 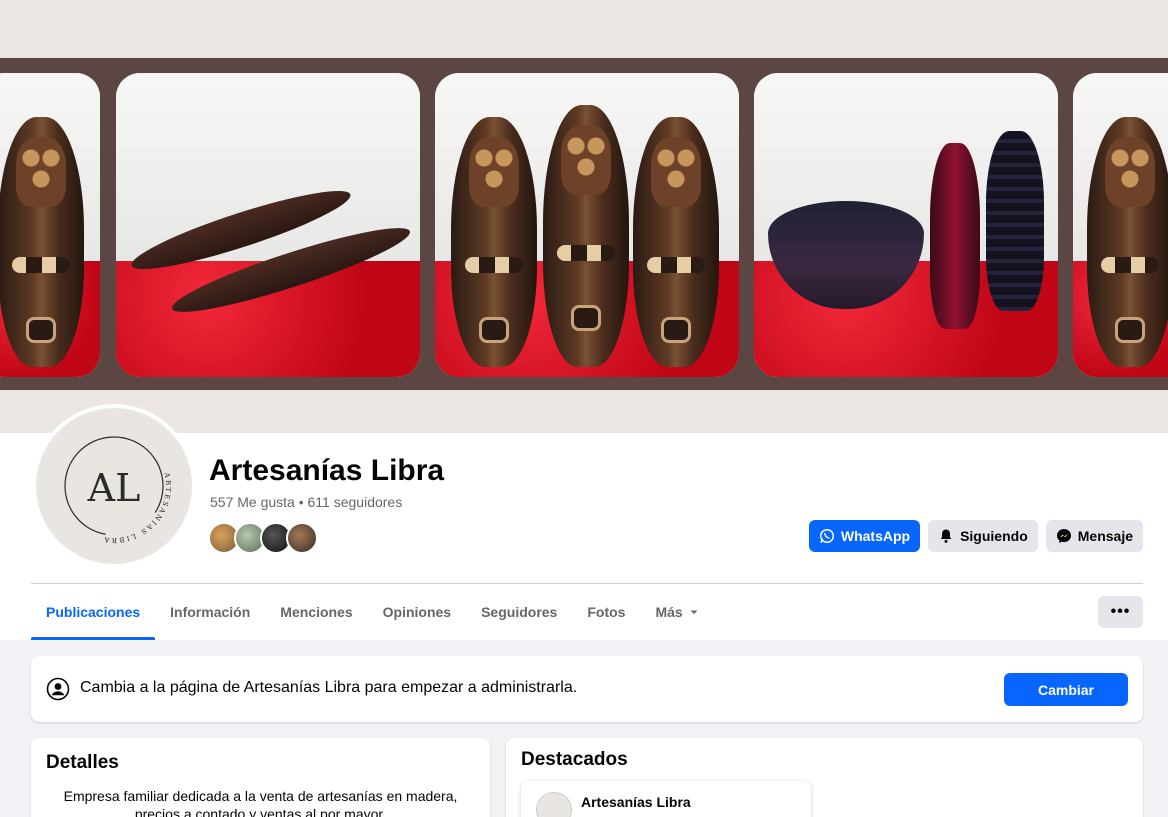 What do you see at coordinates (824, 777) in the screenshot?
I see `featured-card: Destacados Artesanías Libra` at bounding box center [824, 777].